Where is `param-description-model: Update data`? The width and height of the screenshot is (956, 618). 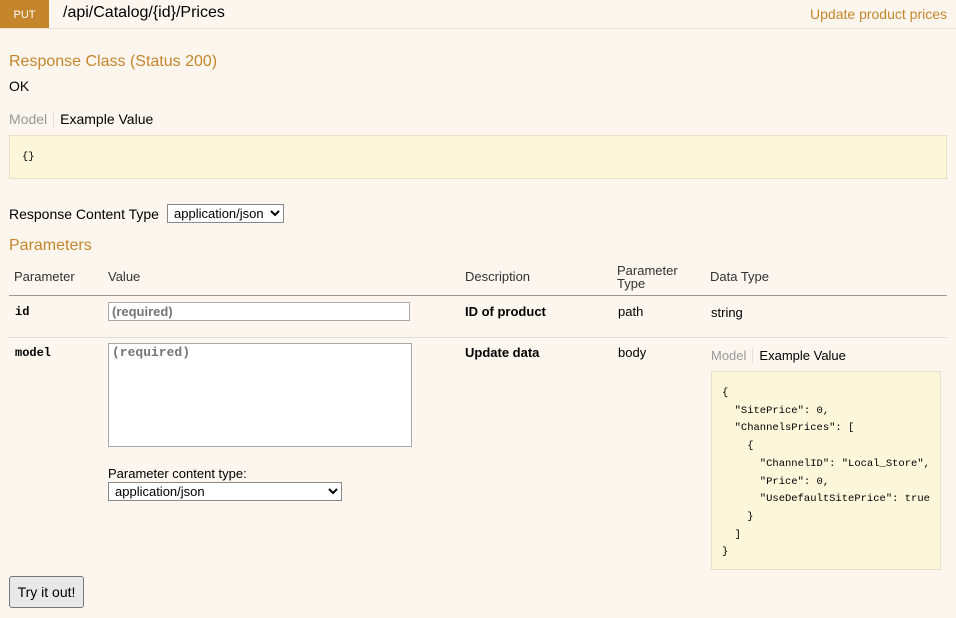
param-description-model: Update data is located at coordinates (502, 352).